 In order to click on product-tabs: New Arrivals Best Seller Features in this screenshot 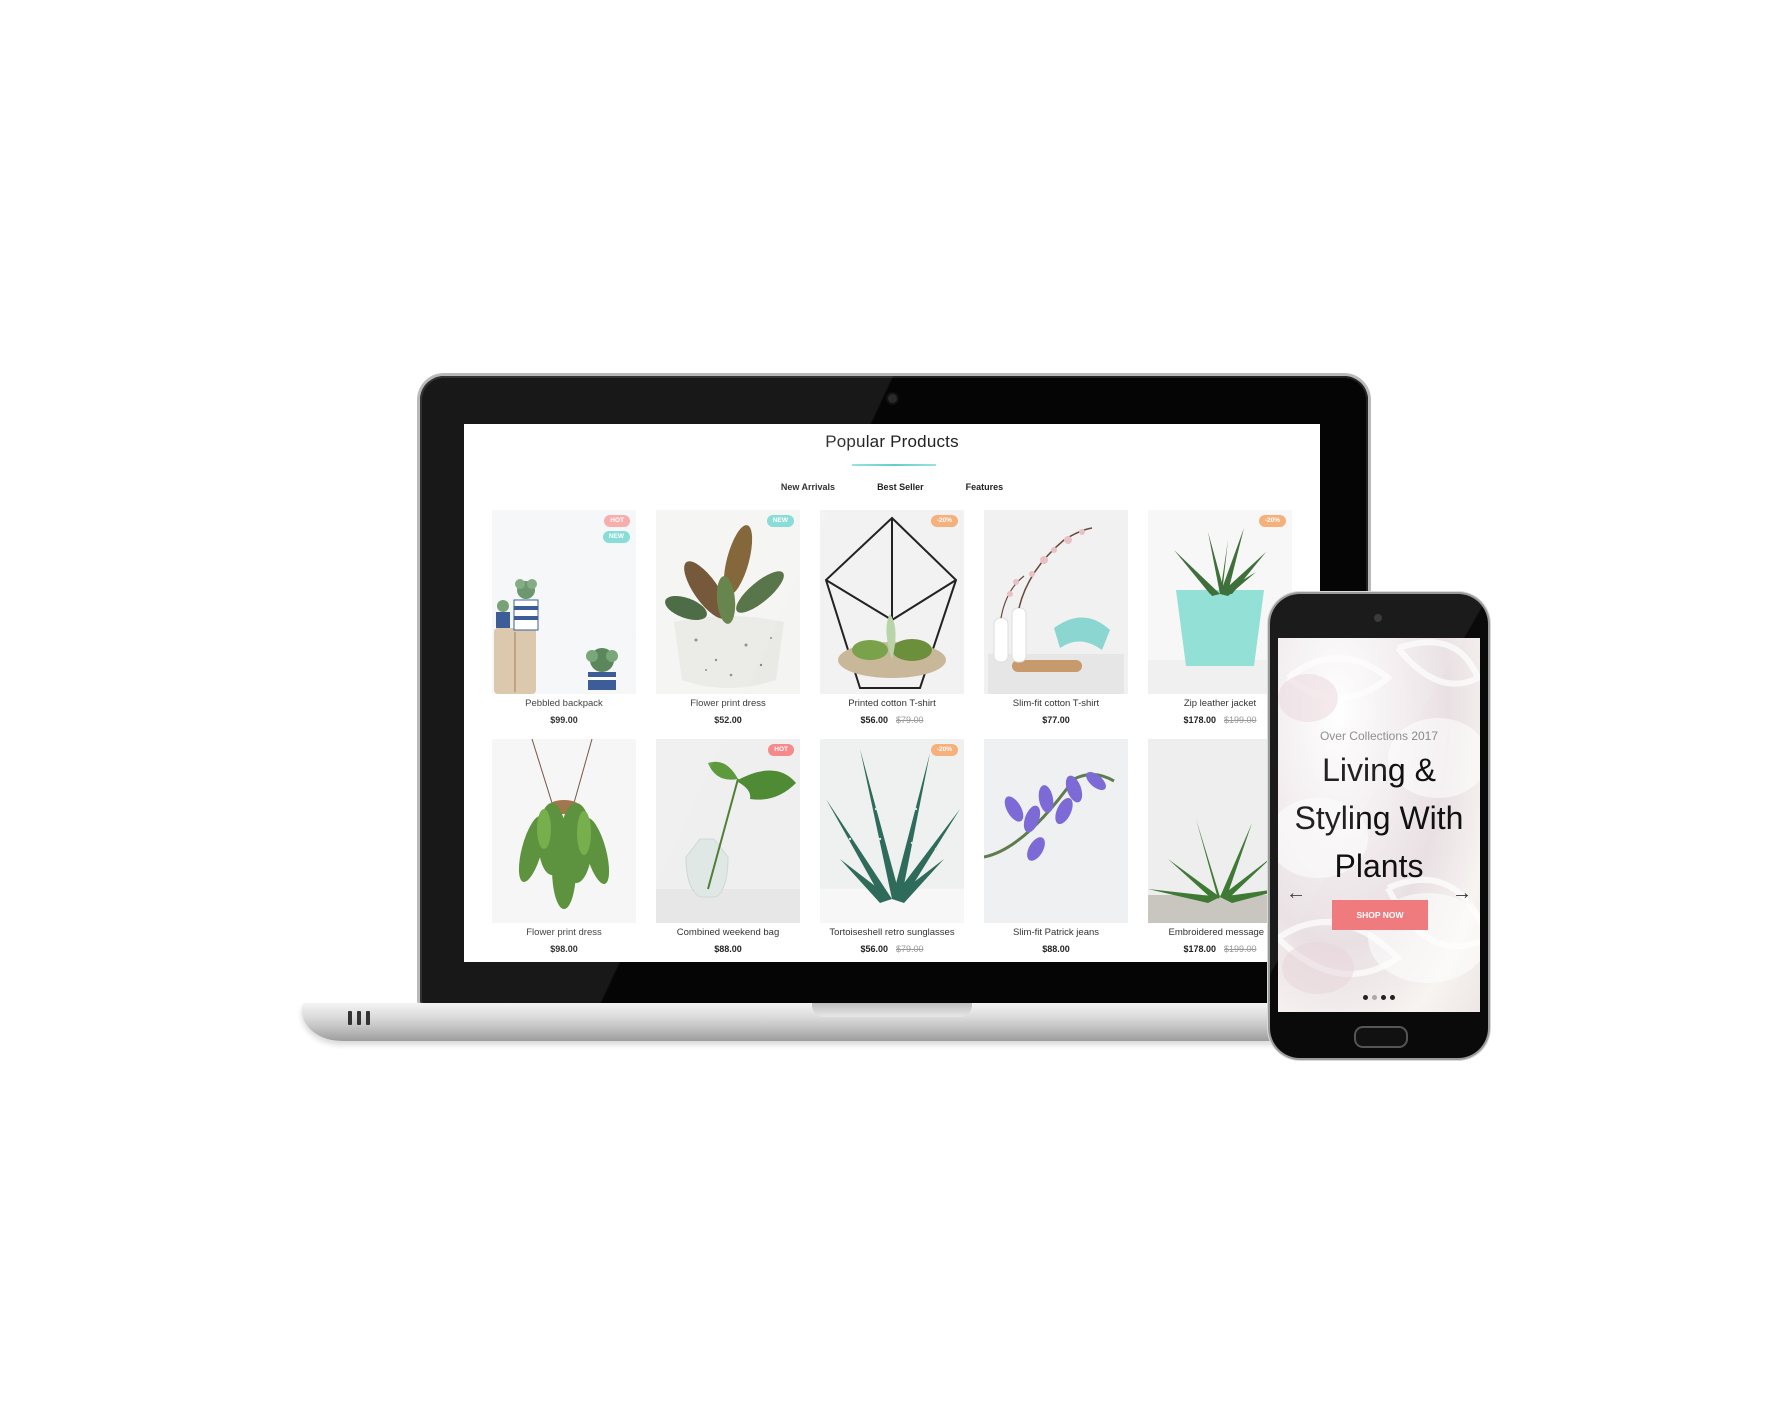, I will do `click(892, 487)`.